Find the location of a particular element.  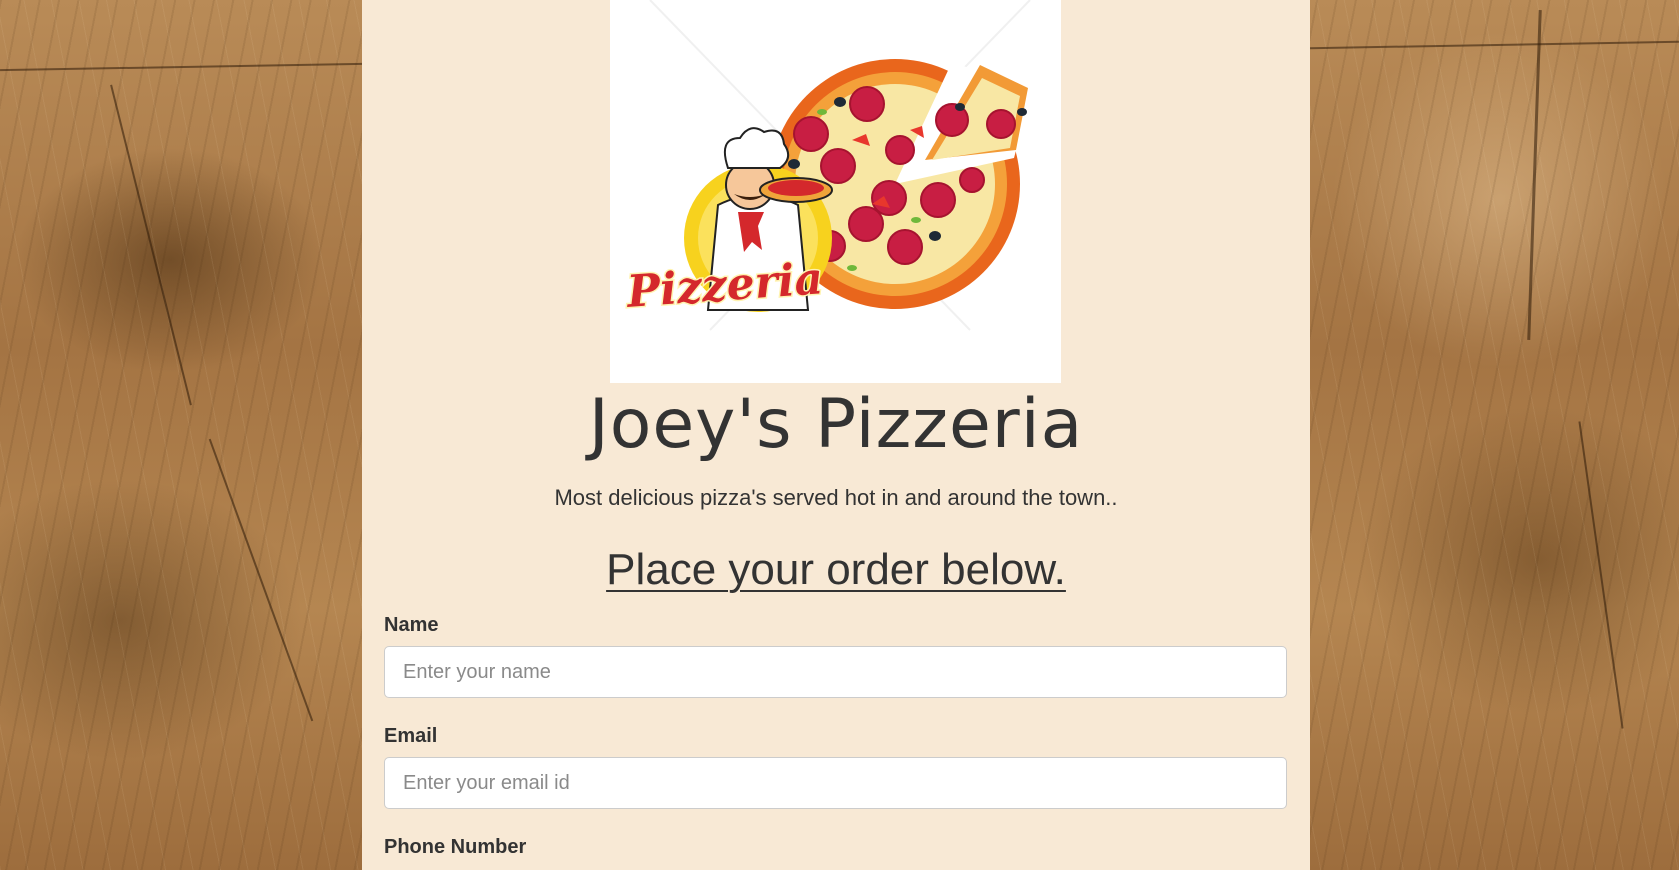

email-field-label: Email is located at coordinates (411, 736).